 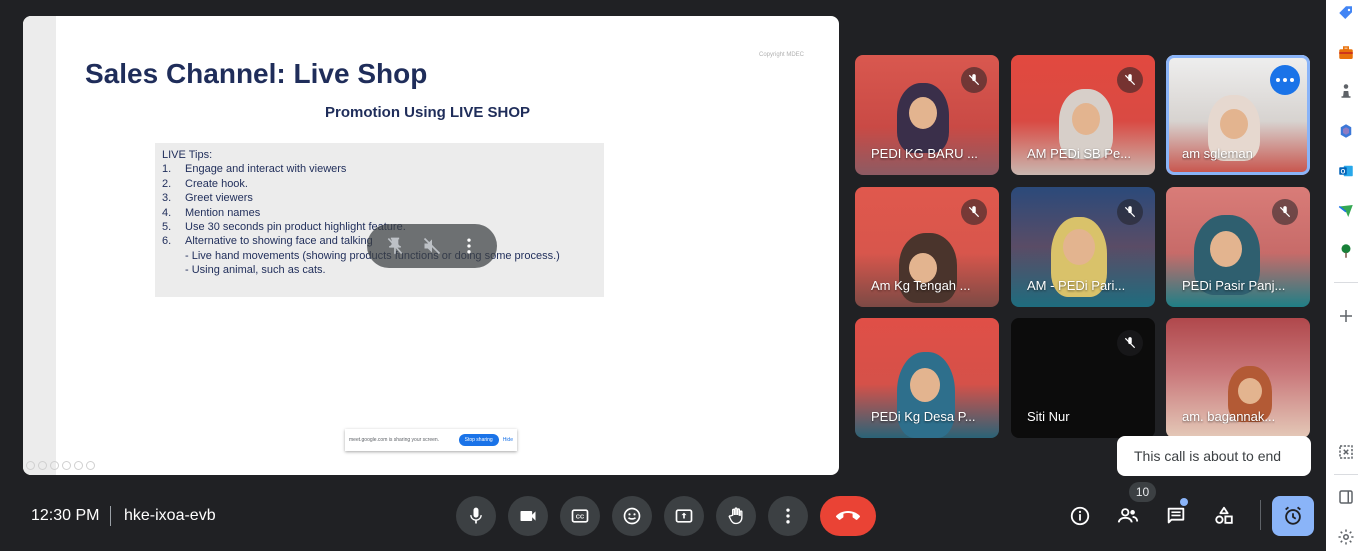 I want to click on participant-name: Siti Nur, so click(x=1048, y=416).